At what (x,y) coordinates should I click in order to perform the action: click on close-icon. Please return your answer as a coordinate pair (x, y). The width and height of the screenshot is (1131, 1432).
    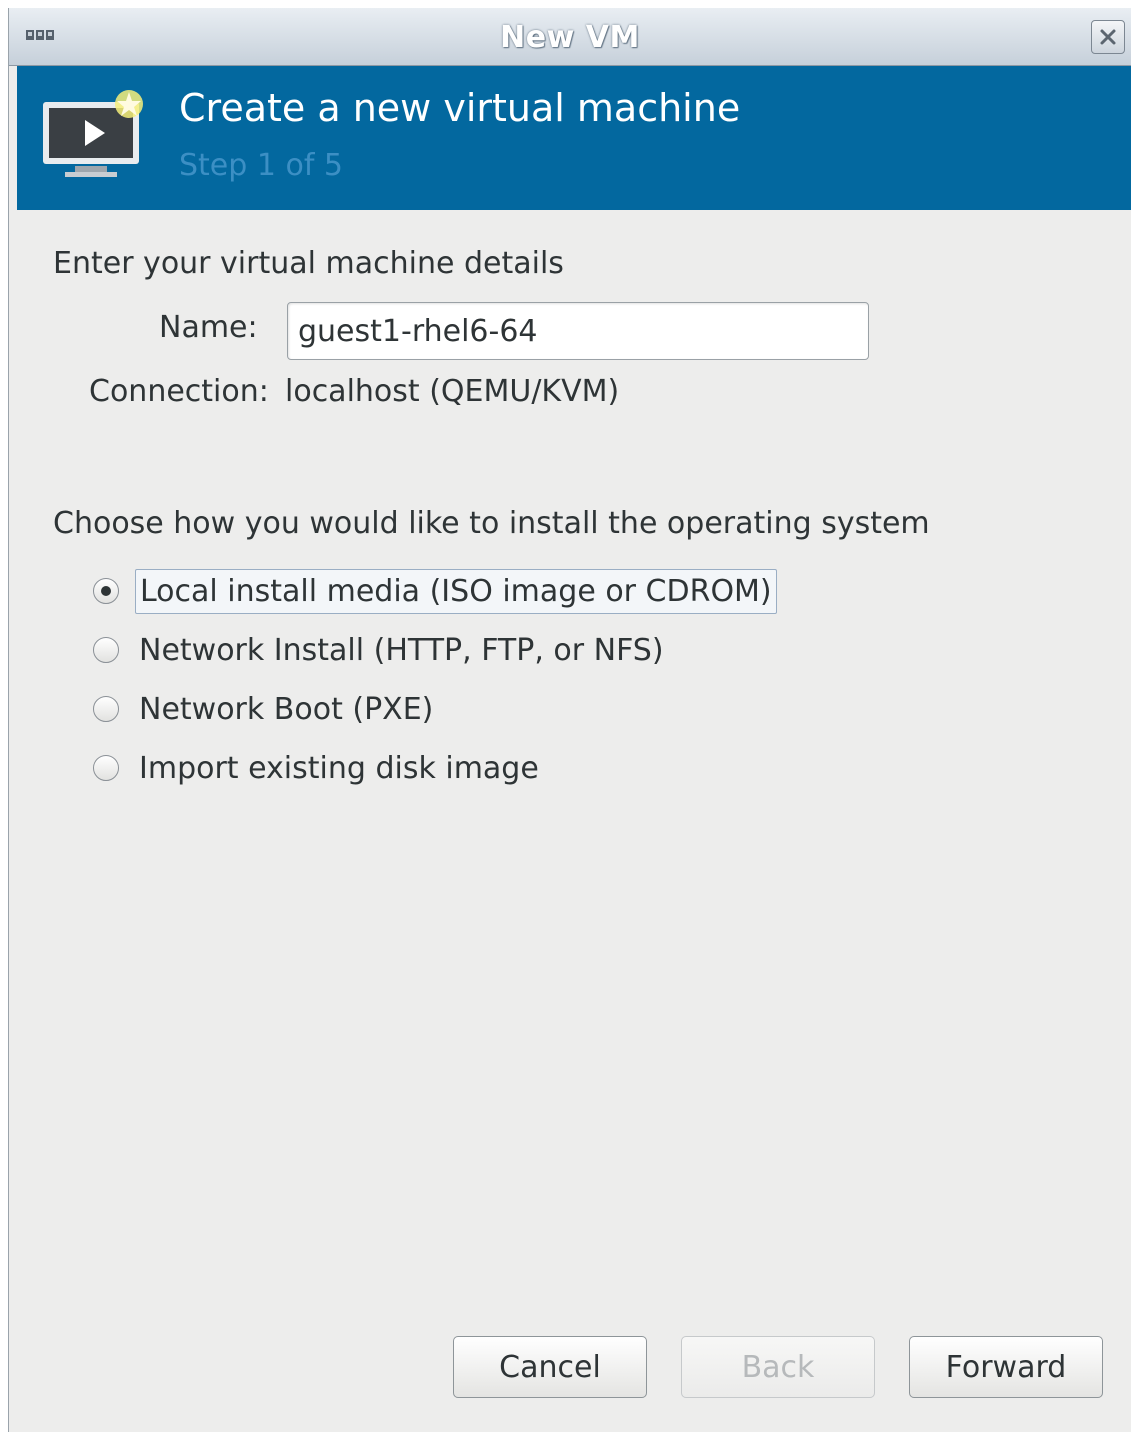
    Looking at the image, I should click on (1108, 37).